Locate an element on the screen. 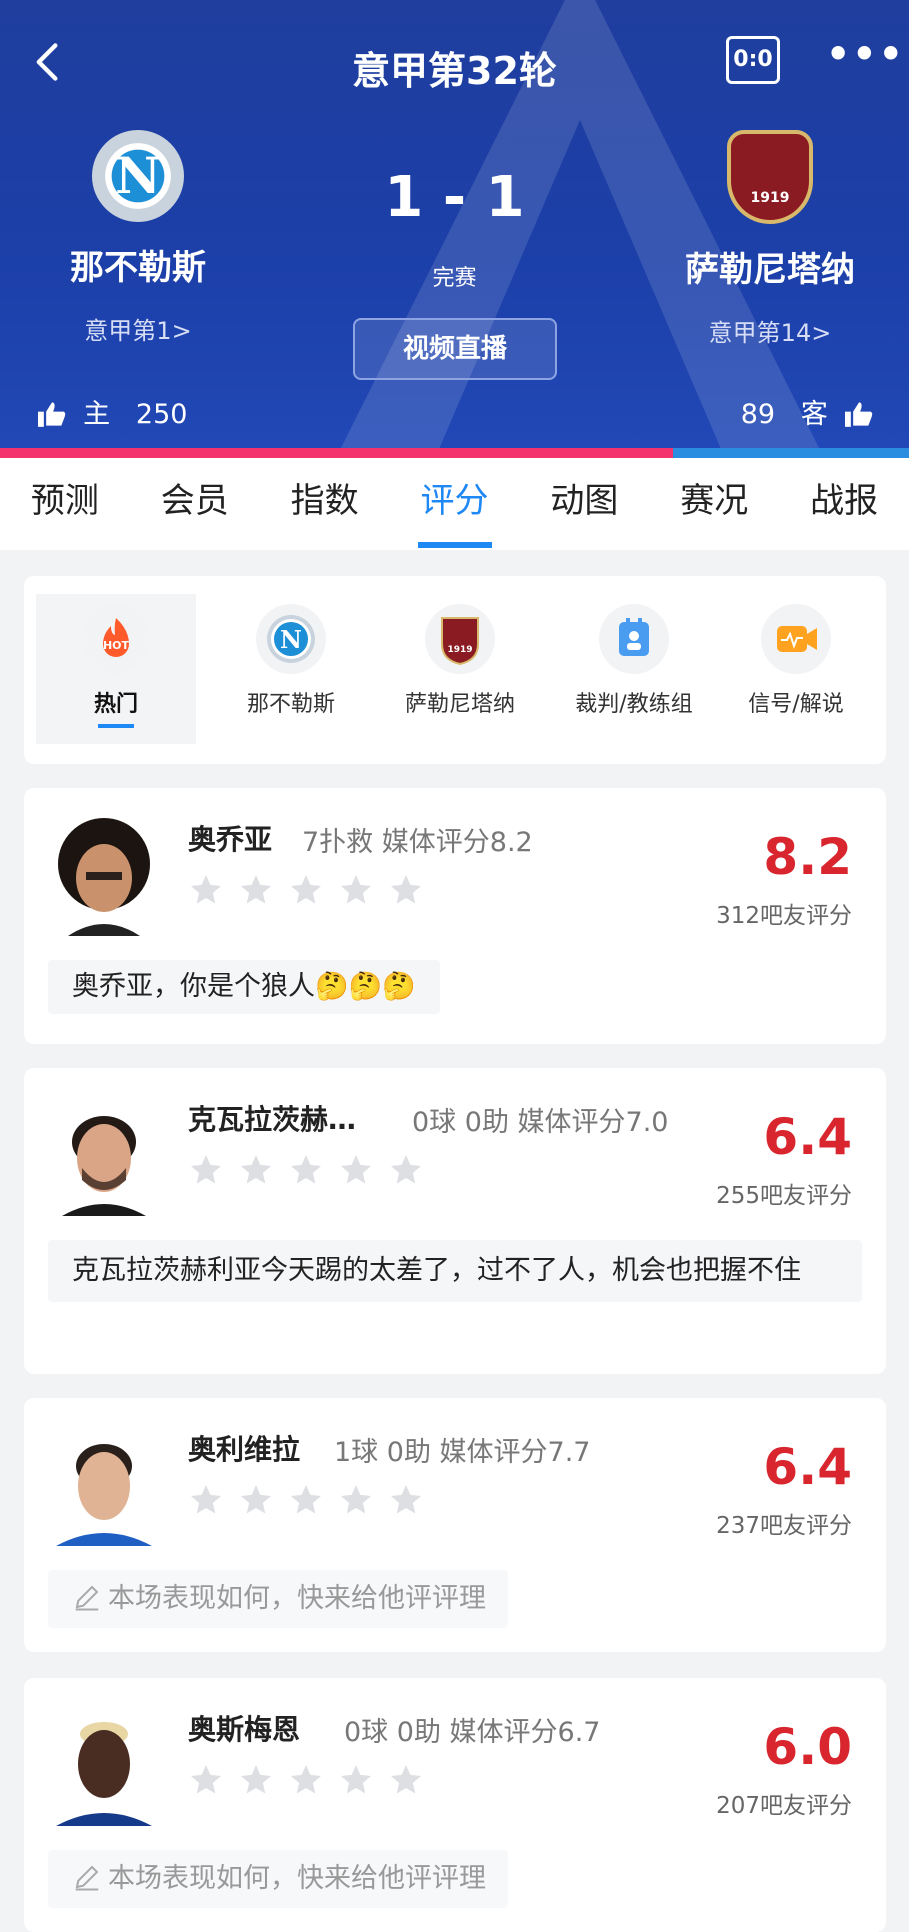  svg-text: N is located at coordinates (291, 639).